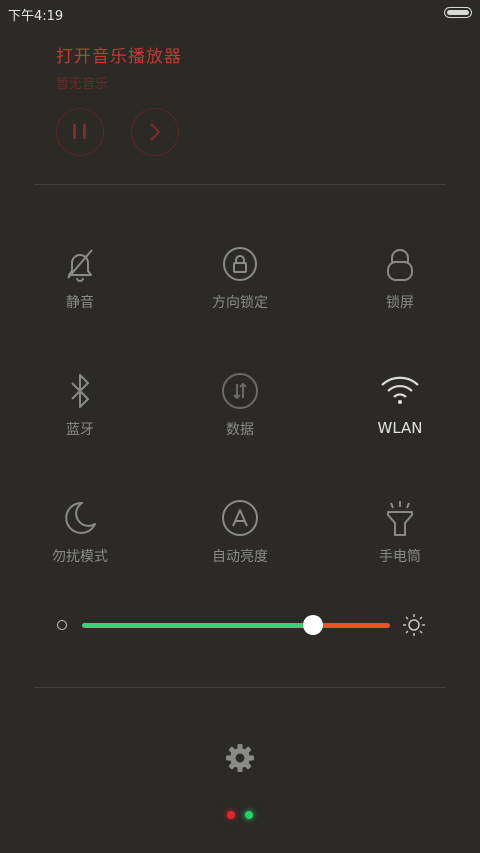  Describe the element at coordinates (240, 416) in the screenshot. I see `toggle-mobile-data: 数据` at that location.